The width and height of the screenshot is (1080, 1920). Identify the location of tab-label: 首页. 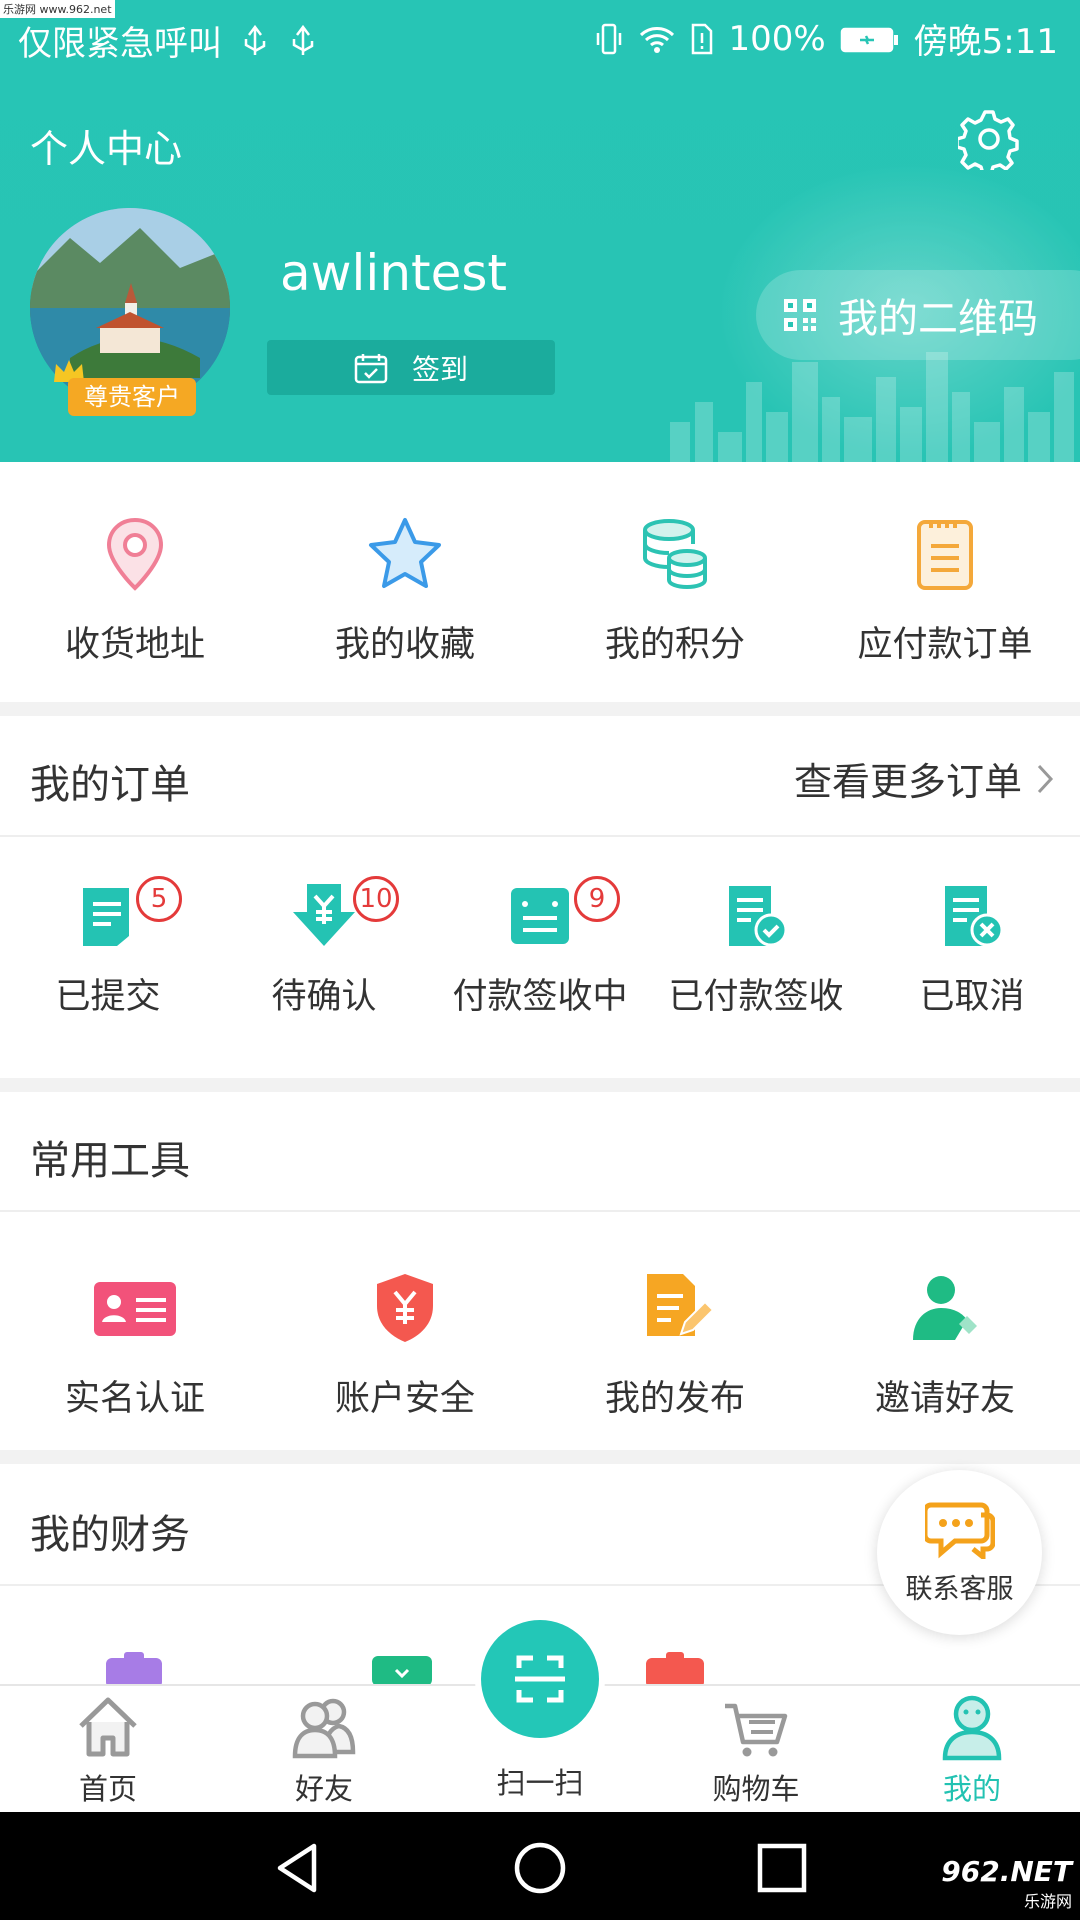
(107, 1789).